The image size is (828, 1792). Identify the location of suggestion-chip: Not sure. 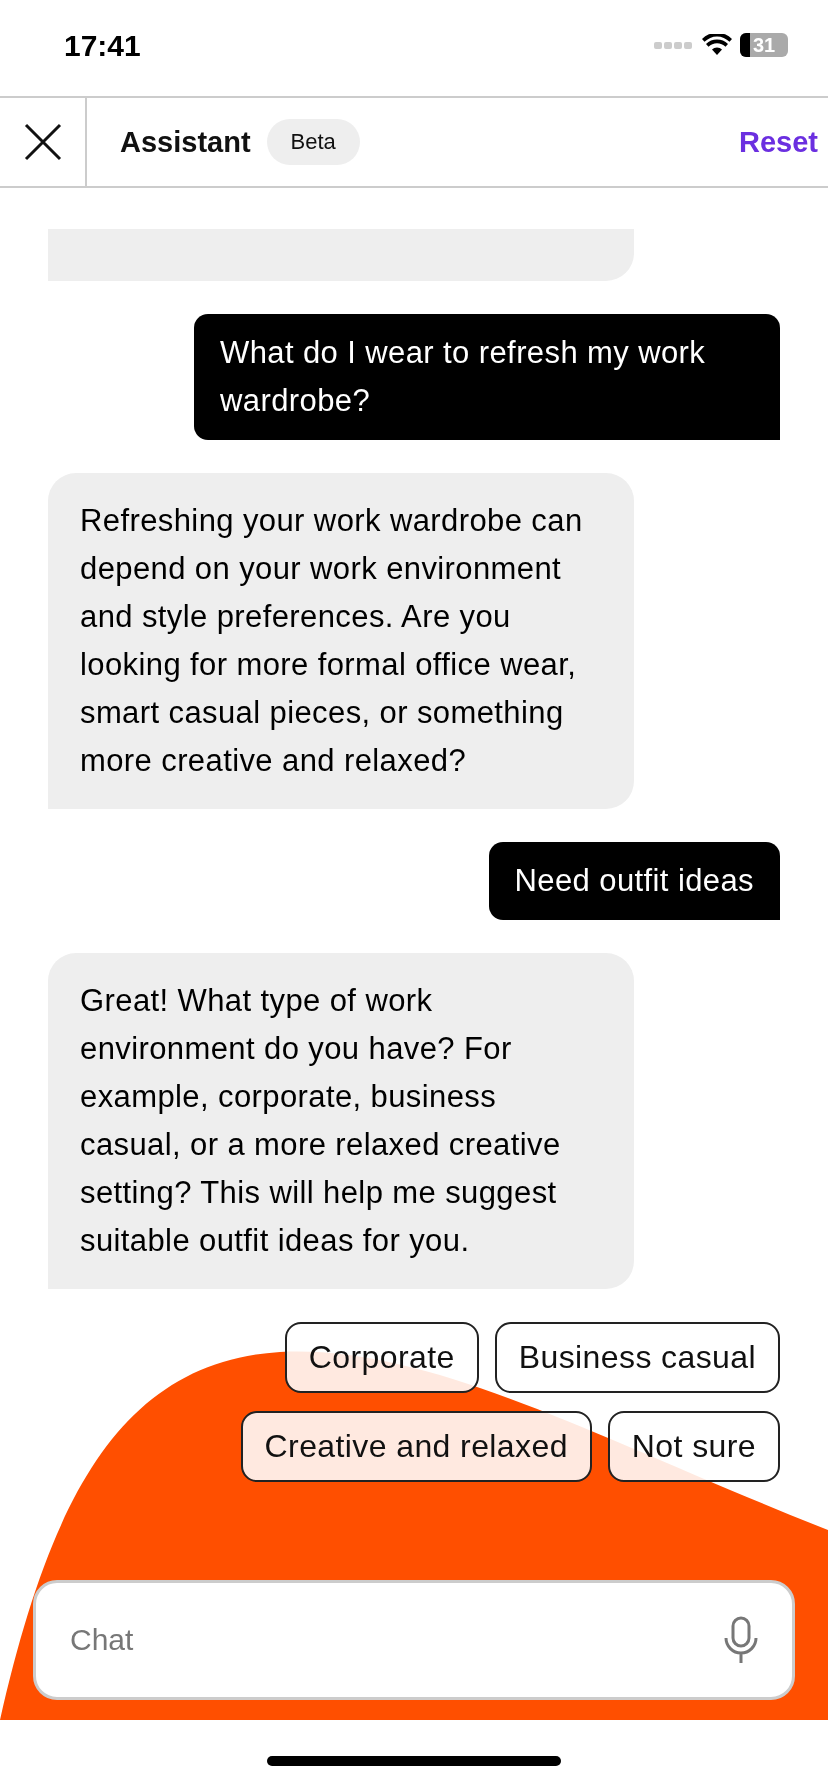
(693, 1446).